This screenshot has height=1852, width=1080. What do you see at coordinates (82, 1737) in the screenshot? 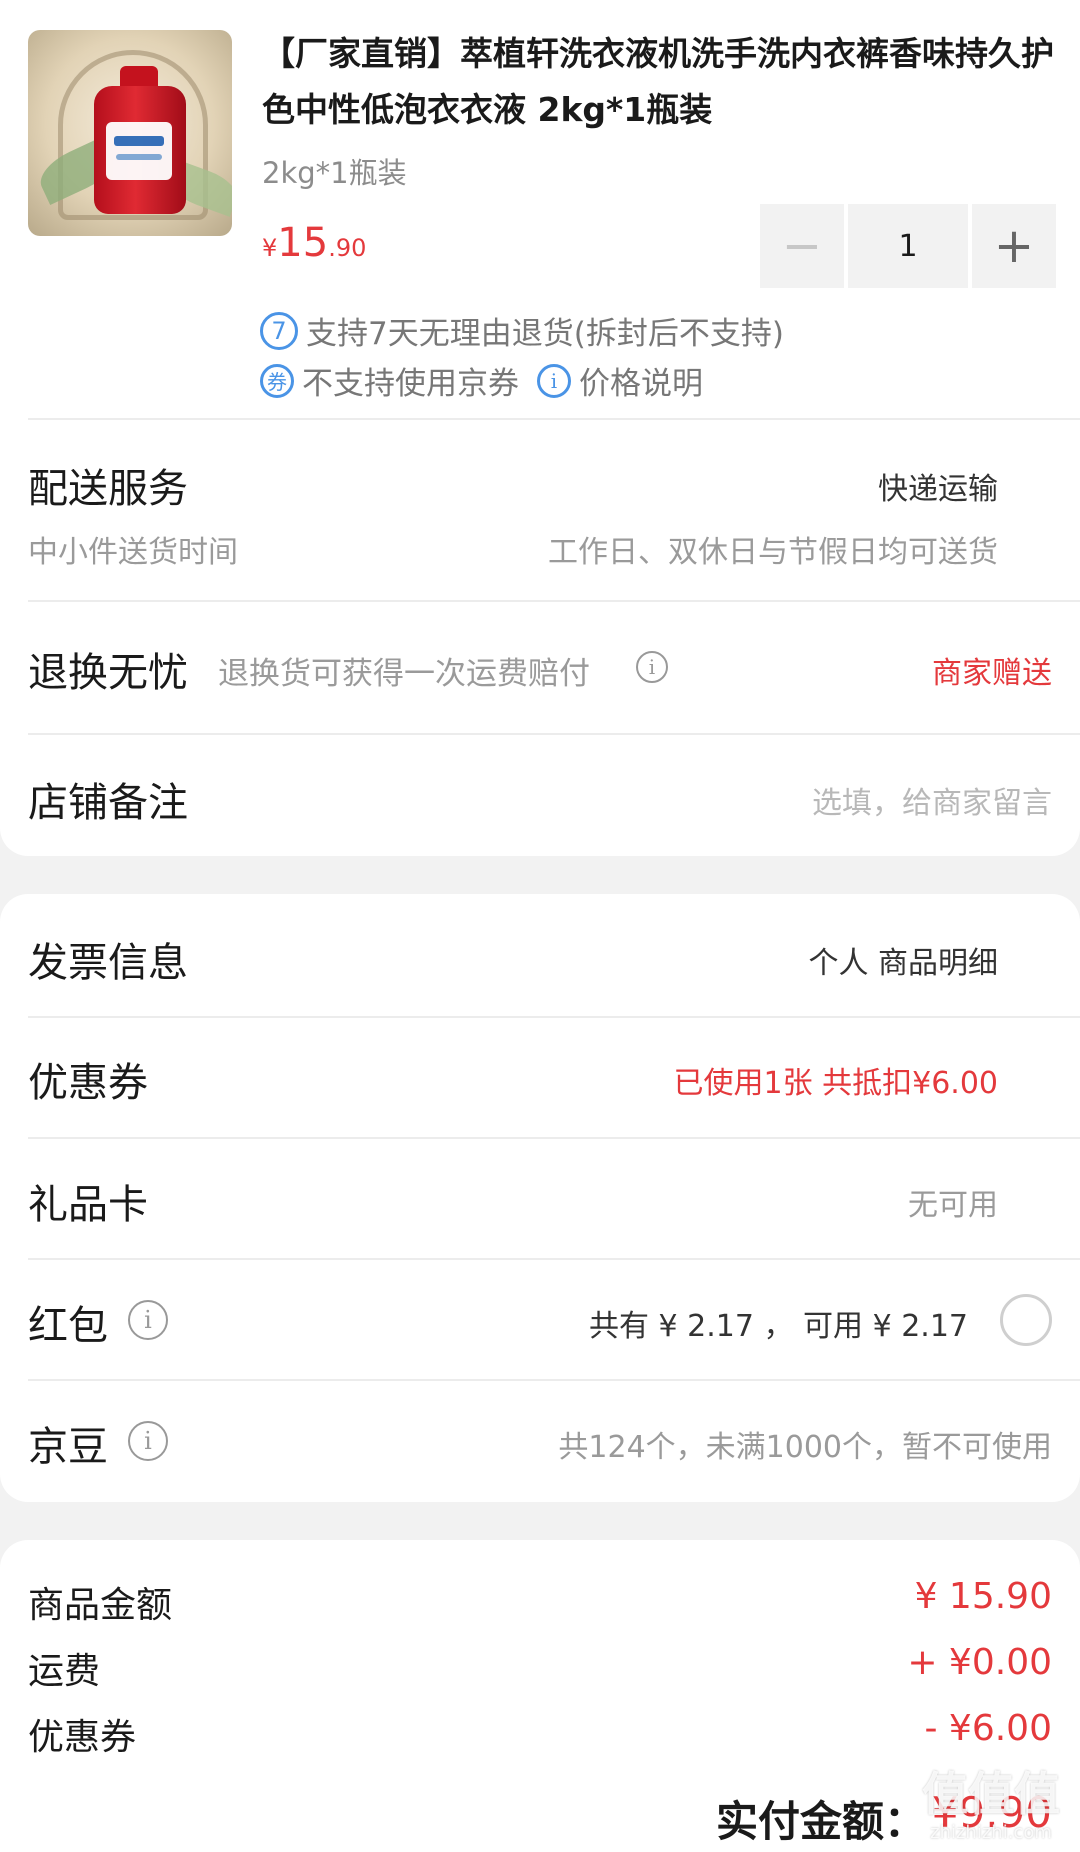
I see `summary-coupon-label: 优惠券` at bounding box center [82, 1737].